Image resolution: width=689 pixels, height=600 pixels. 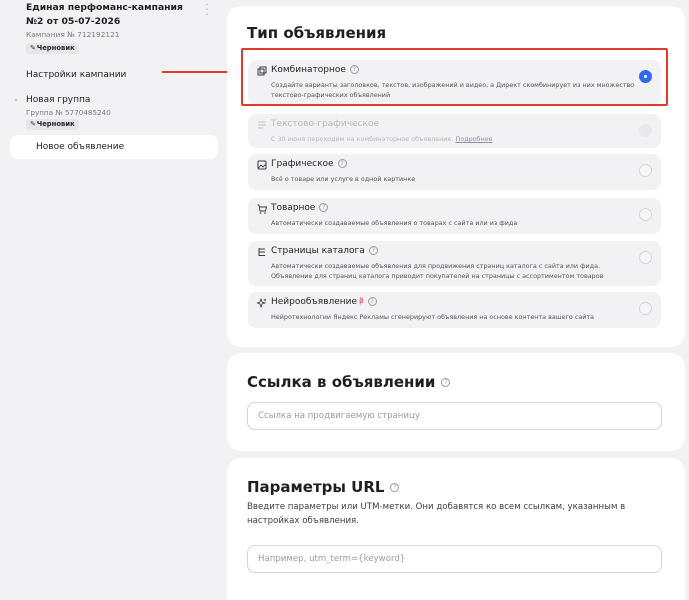 I want to click on campaign-number: Кампания № 712192121, so click(x=73, y=34).